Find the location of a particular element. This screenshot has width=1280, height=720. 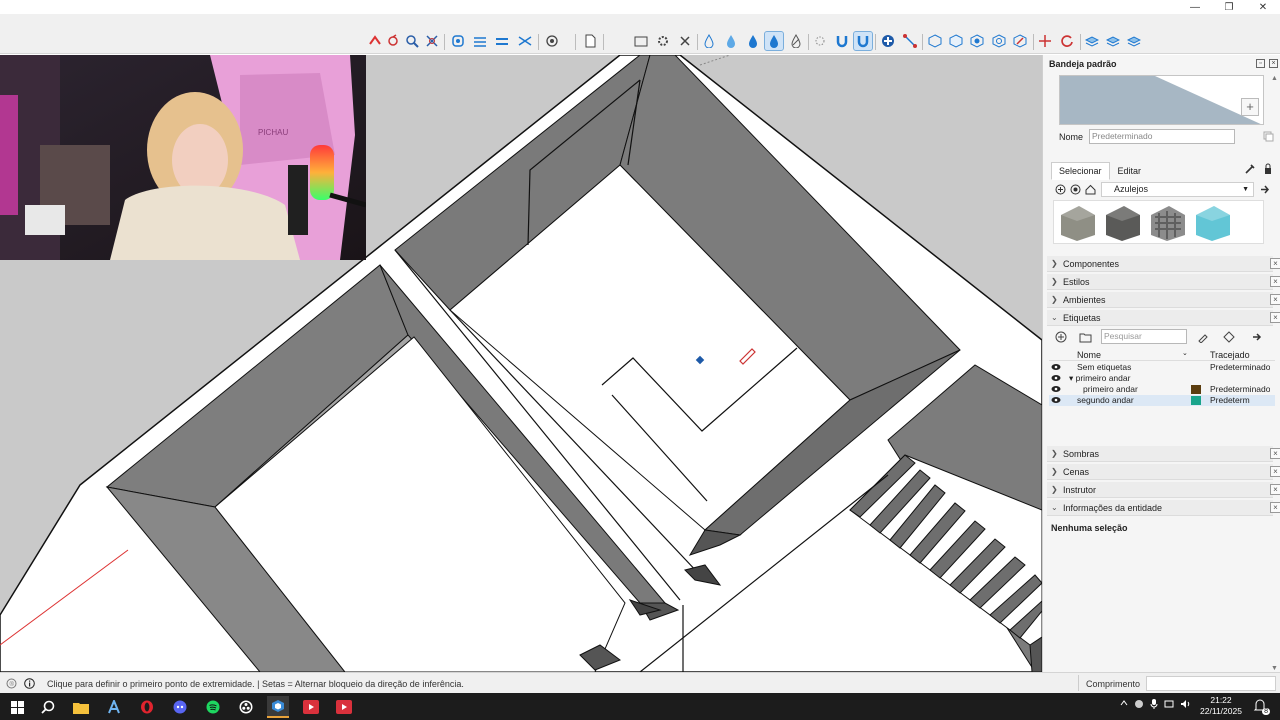

tag-row-segundo: segundo andar Predeterm is located at coordinates (1162, 400).